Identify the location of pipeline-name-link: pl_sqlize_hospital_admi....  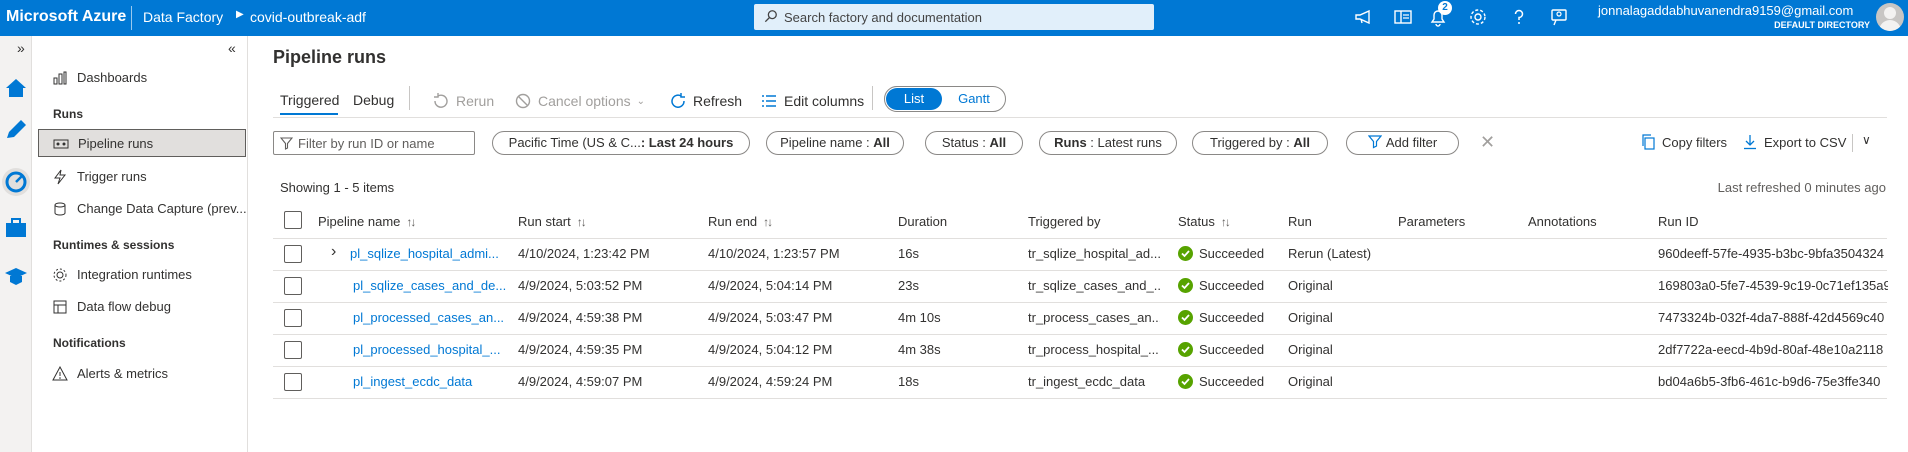
(430, 253).